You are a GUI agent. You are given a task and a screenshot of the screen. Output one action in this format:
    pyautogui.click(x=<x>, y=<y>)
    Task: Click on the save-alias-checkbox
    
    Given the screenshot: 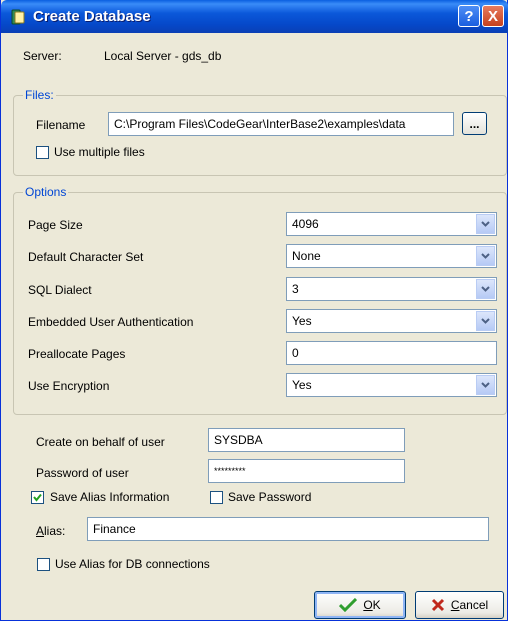 What is the action you would take?
    pyautogui.click(x=37, y=497)
    